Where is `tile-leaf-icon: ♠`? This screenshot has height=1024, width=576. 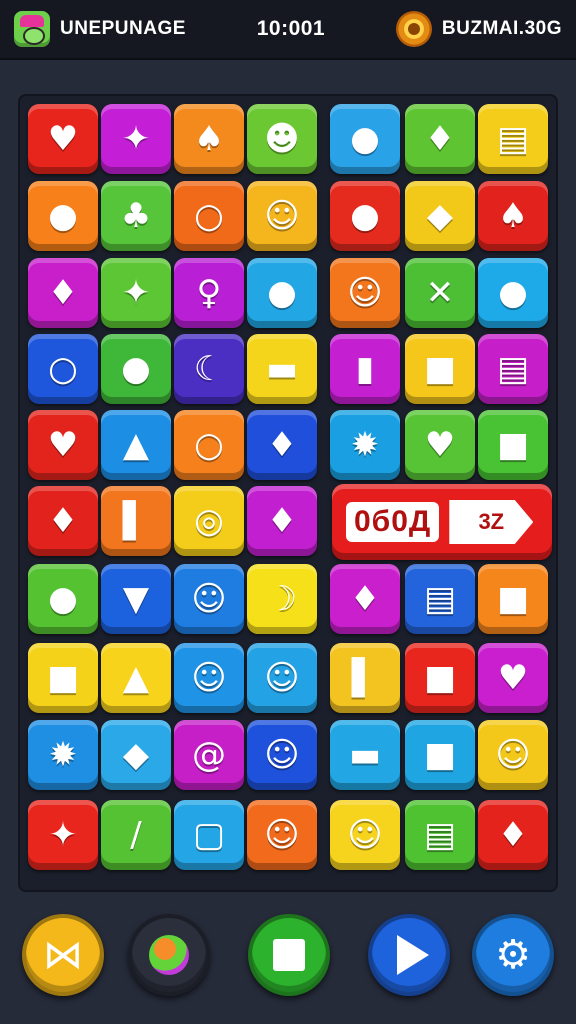 tile-leaf-icon: ♠ is located at coordinates (513, 216).